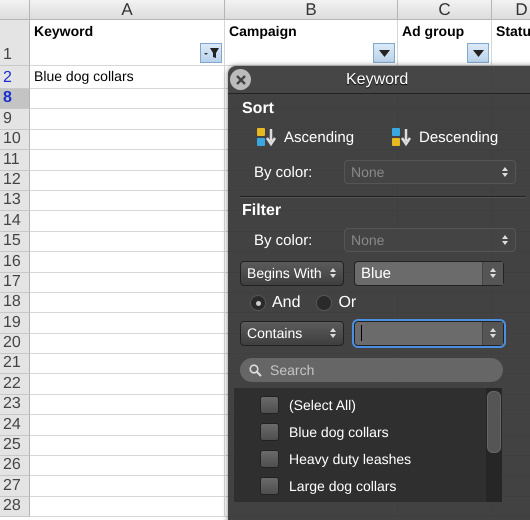  I want to click on operator-dropdown: Contains, so click(292, 333).